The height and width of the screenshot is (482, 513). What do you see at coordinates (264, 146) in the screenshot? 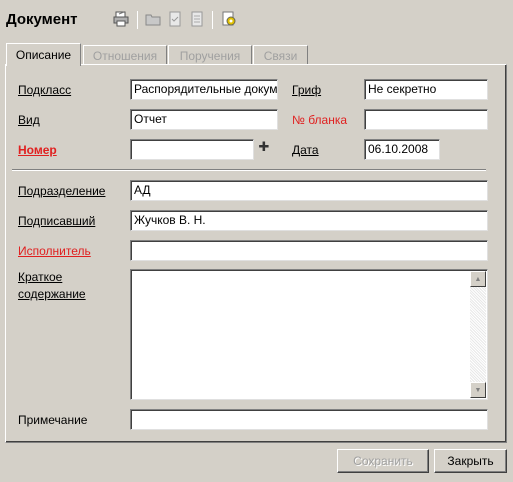
I see `plus-icon: ✚` at bounding box center [264, 146].